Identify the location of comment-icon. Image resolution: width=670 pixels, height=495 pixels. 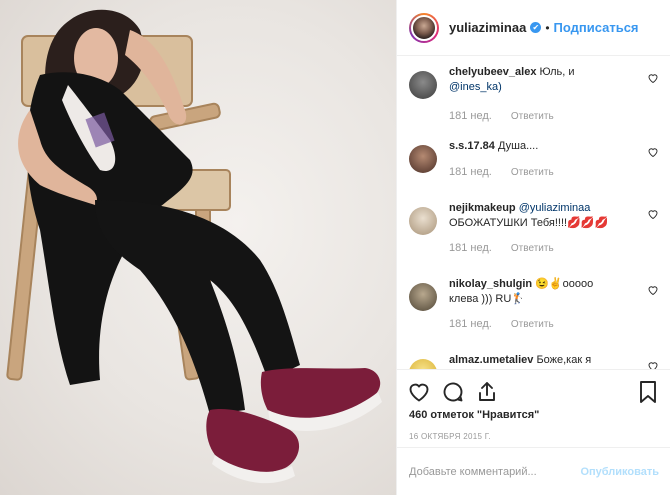
(453, 392).